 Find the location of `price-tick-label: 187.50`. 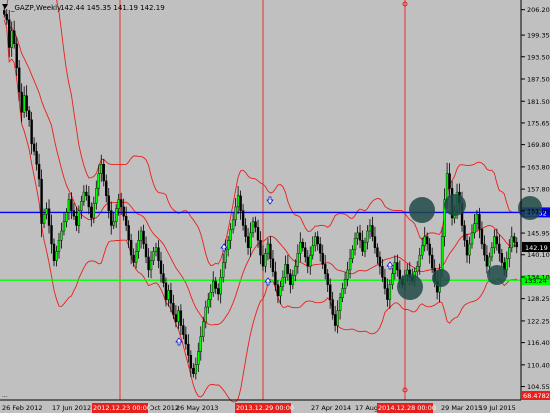

price-tick-label: 187.50 is located at coordinates (538, 80).